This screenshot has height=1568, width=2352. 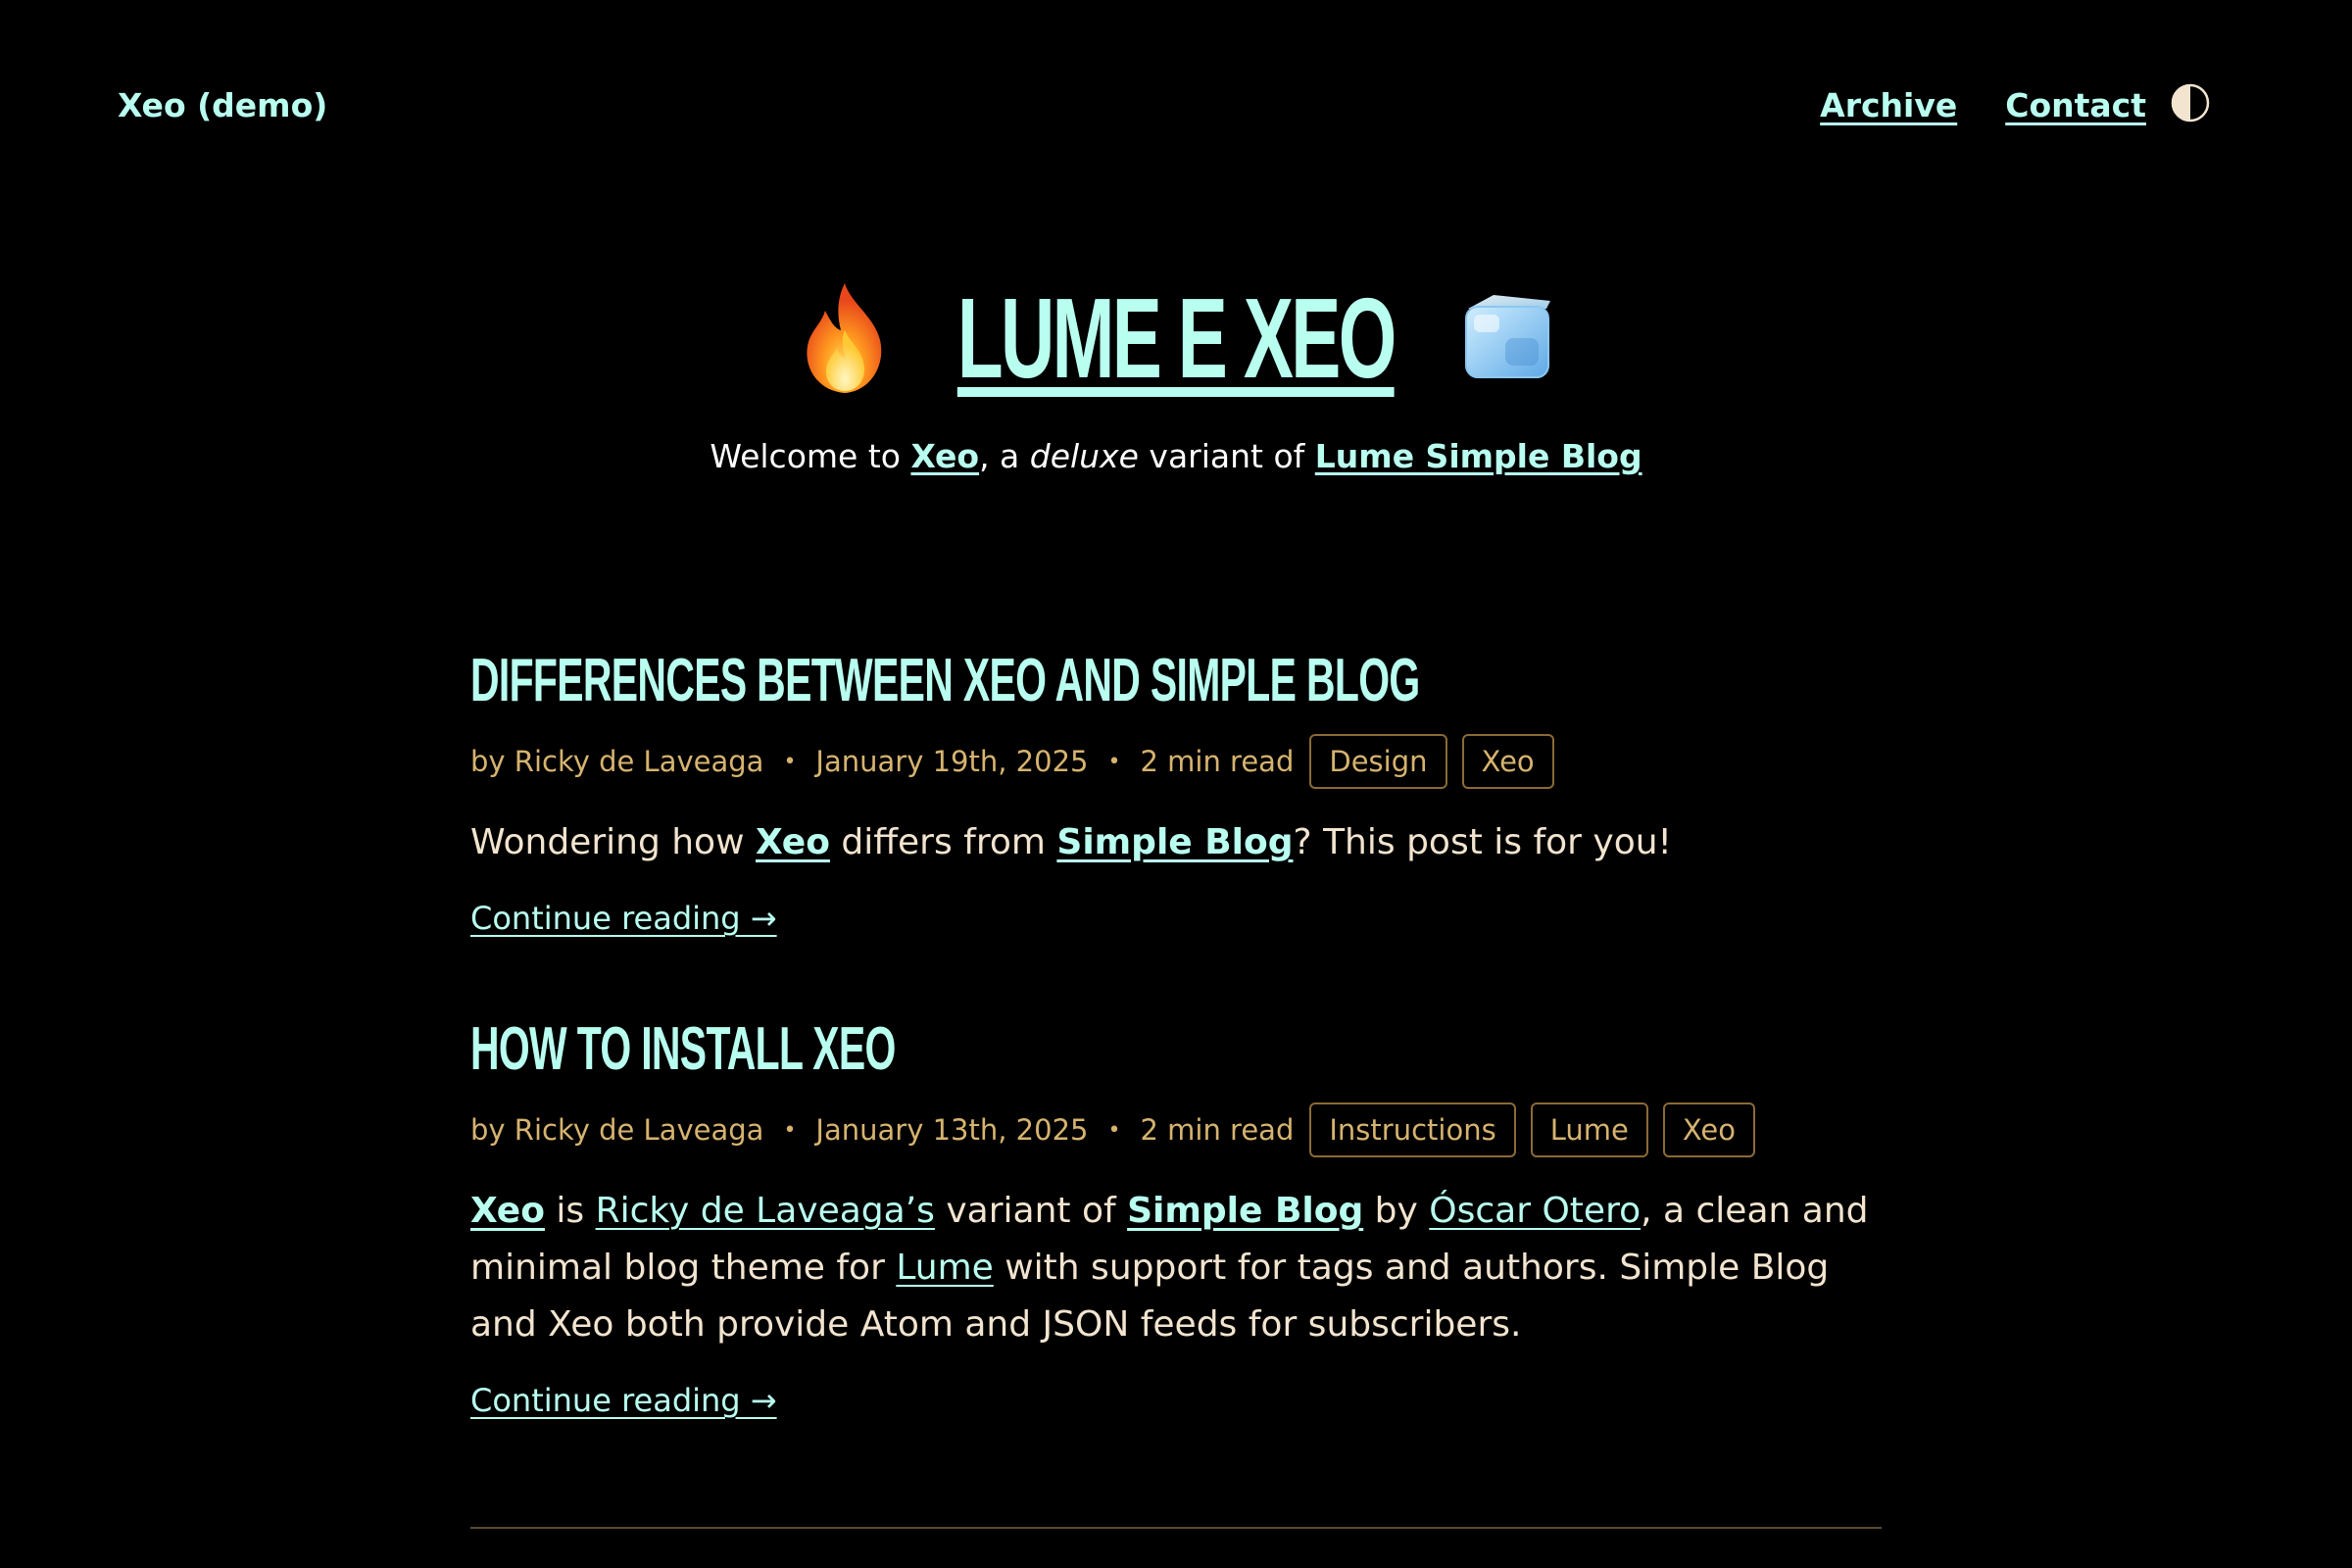 I want to click on excerpt-lume-link: Lume, so click(x=944, y=1268).